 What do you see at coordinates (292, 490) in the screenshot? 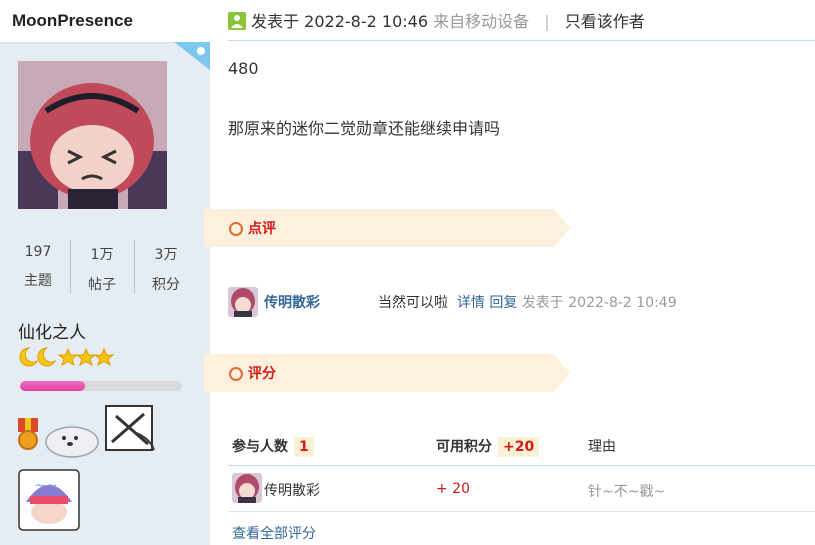
I see `rater-name: 传明散彩` at bounding box center [292, 490].